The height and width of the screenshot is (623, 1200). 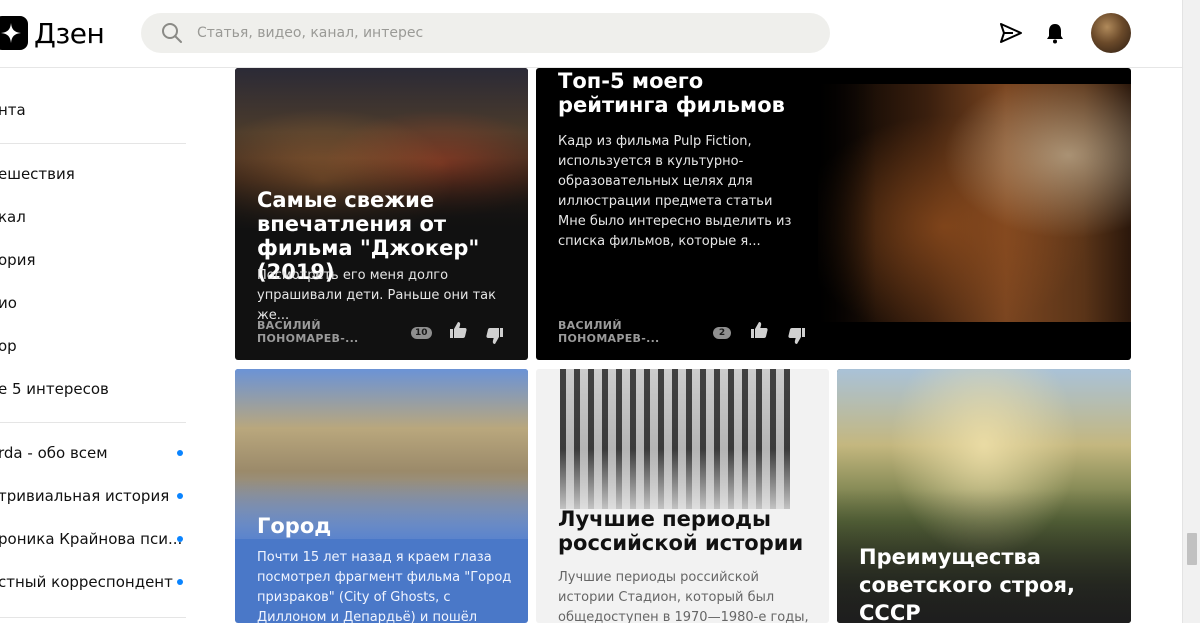 What do you see at coordinates (8, 303) in the screenshot?
I see `sidebar-item-label: ио` at bounding box center [8, 303].